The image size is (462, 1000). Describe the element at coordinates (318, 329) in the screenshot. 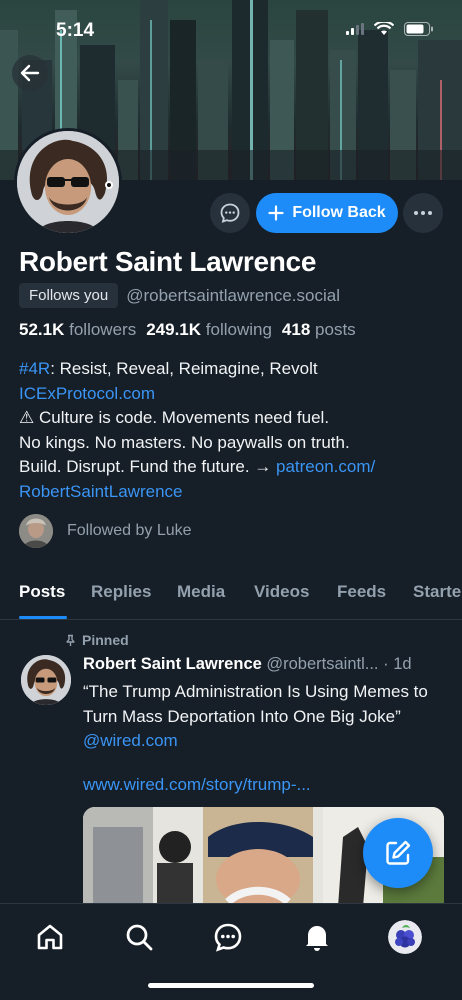

I see `posts-stat: 418 posts` at that location.